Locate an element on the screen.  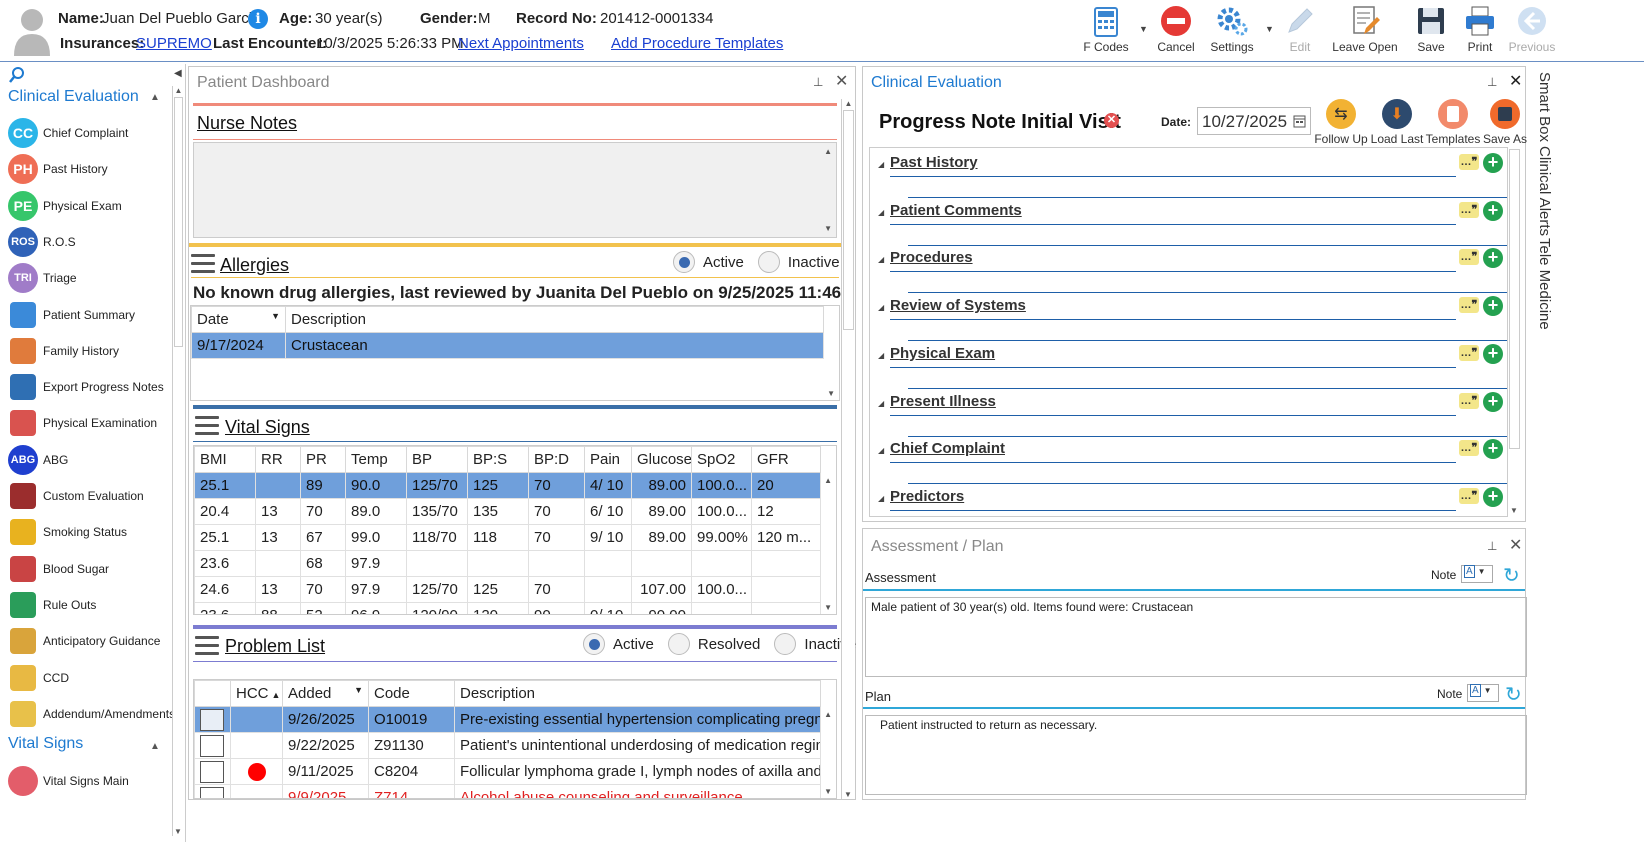
sidebar-item-vital-signs-main: Vital Signs Main is located at coordinates (90, 781).